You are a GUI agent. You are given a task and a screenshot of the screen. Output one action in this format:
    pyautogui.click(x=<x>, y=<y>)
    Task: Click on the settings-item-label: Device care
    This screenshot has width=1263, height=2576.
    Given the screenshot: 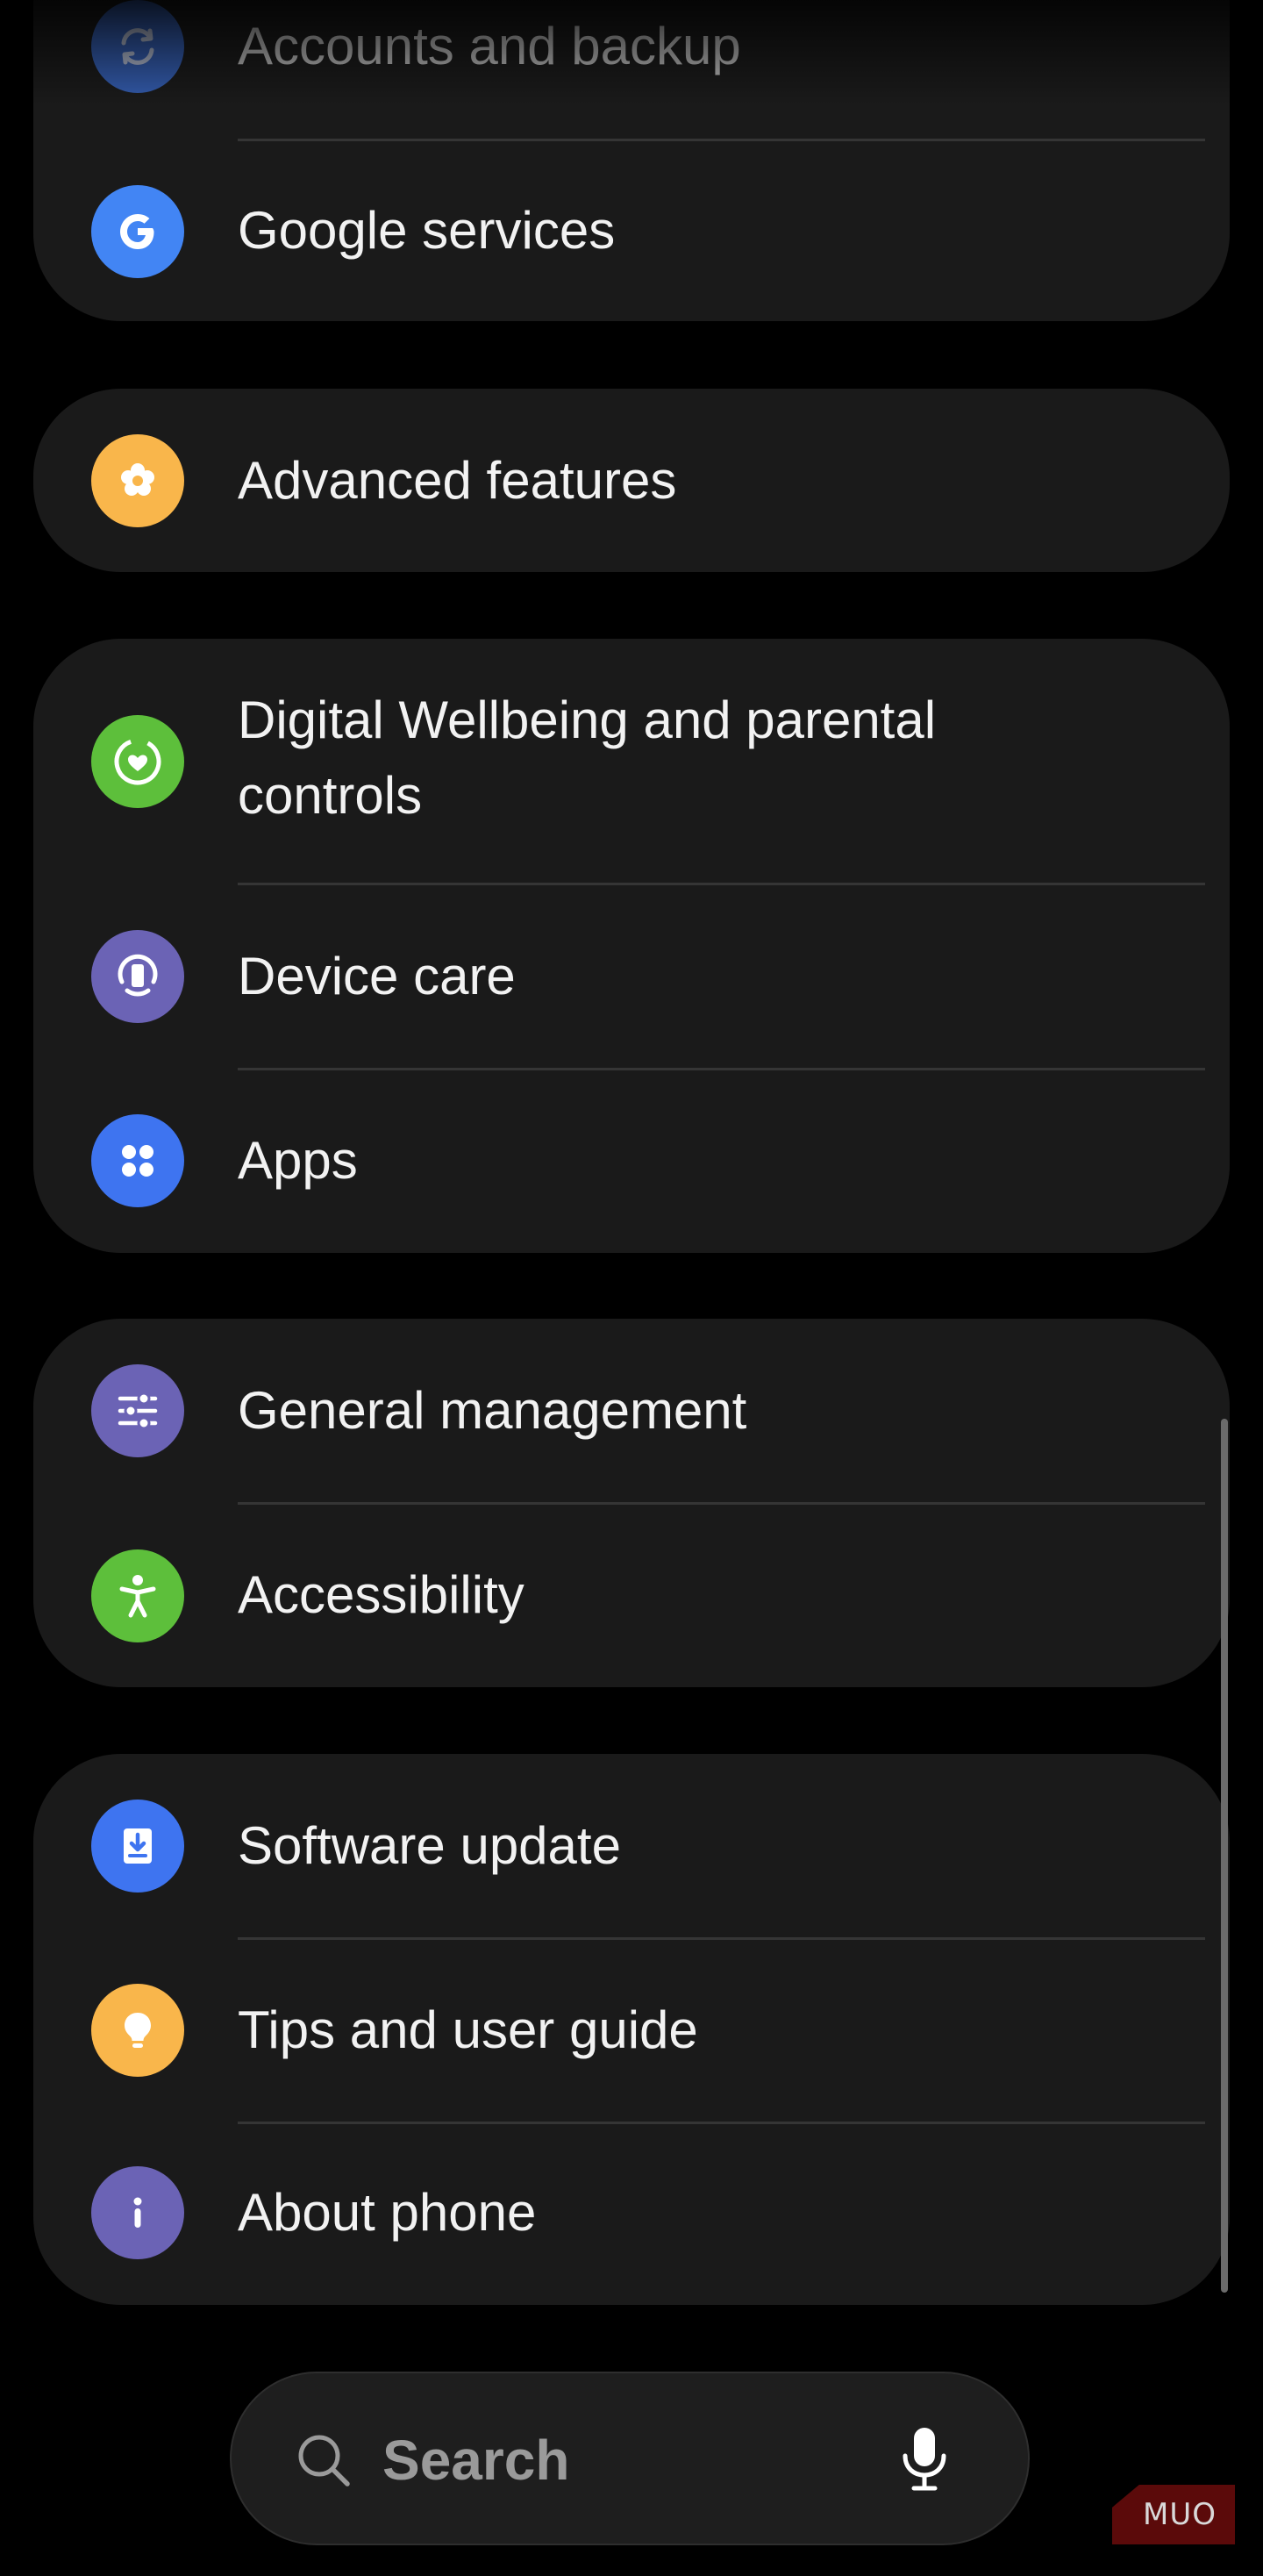 What is the action you would take?
    pyautogui.click(x=377, y=976)
    